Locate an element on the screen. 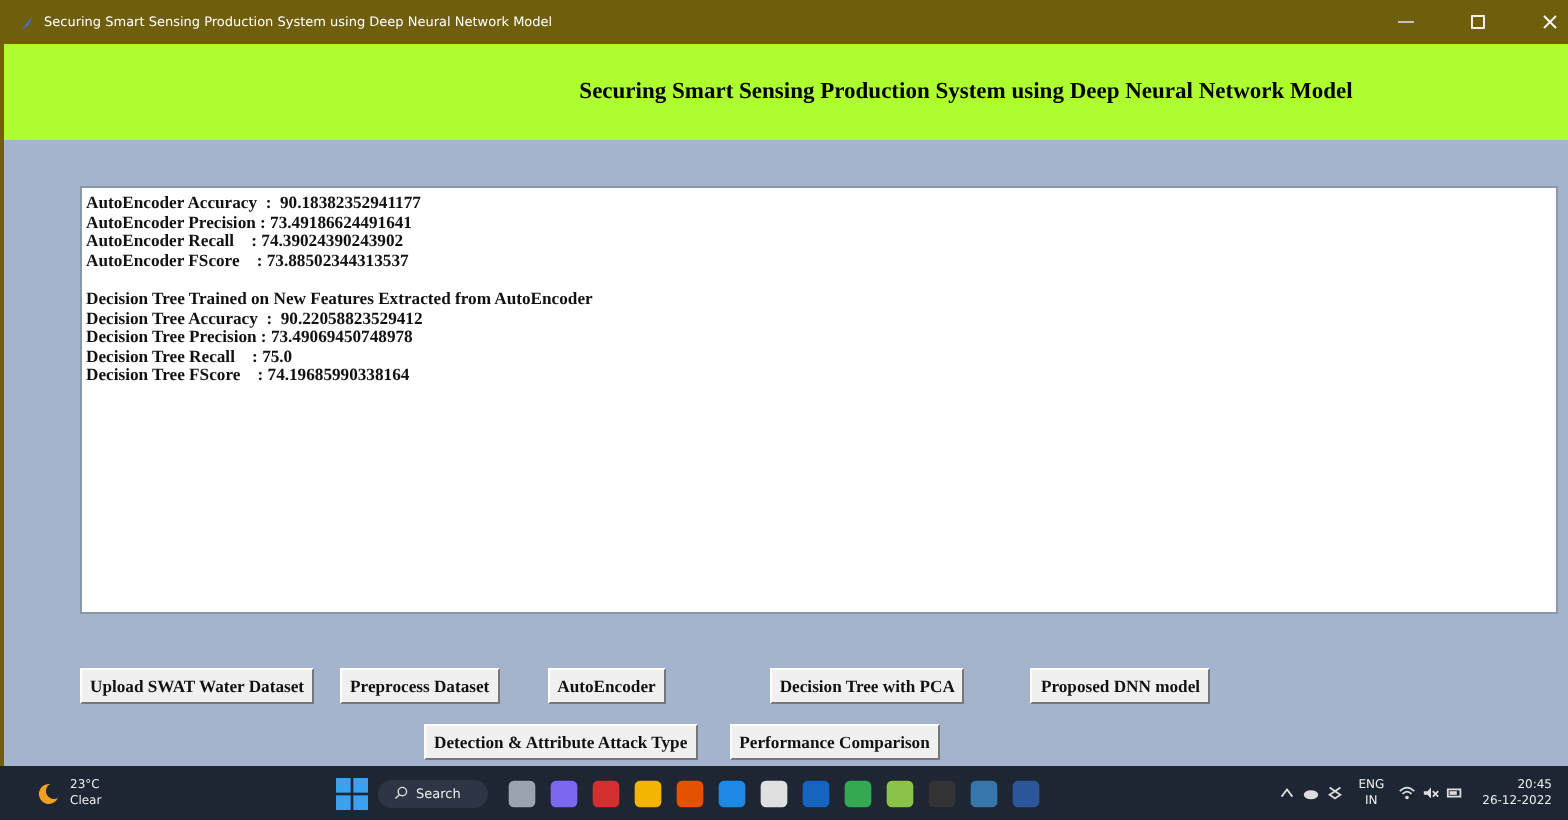  action-button: Proposed DNN model is located at coordinates (1120, 686).